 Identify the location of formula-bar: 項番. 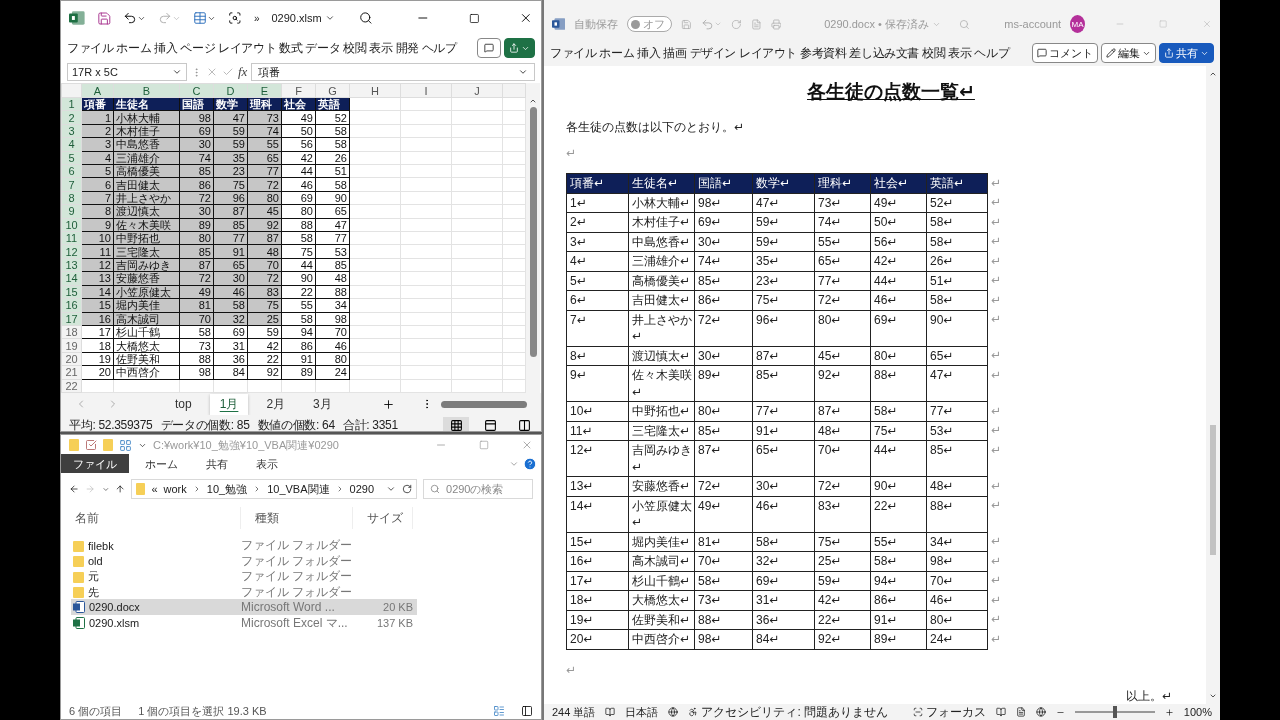
(393, 72).